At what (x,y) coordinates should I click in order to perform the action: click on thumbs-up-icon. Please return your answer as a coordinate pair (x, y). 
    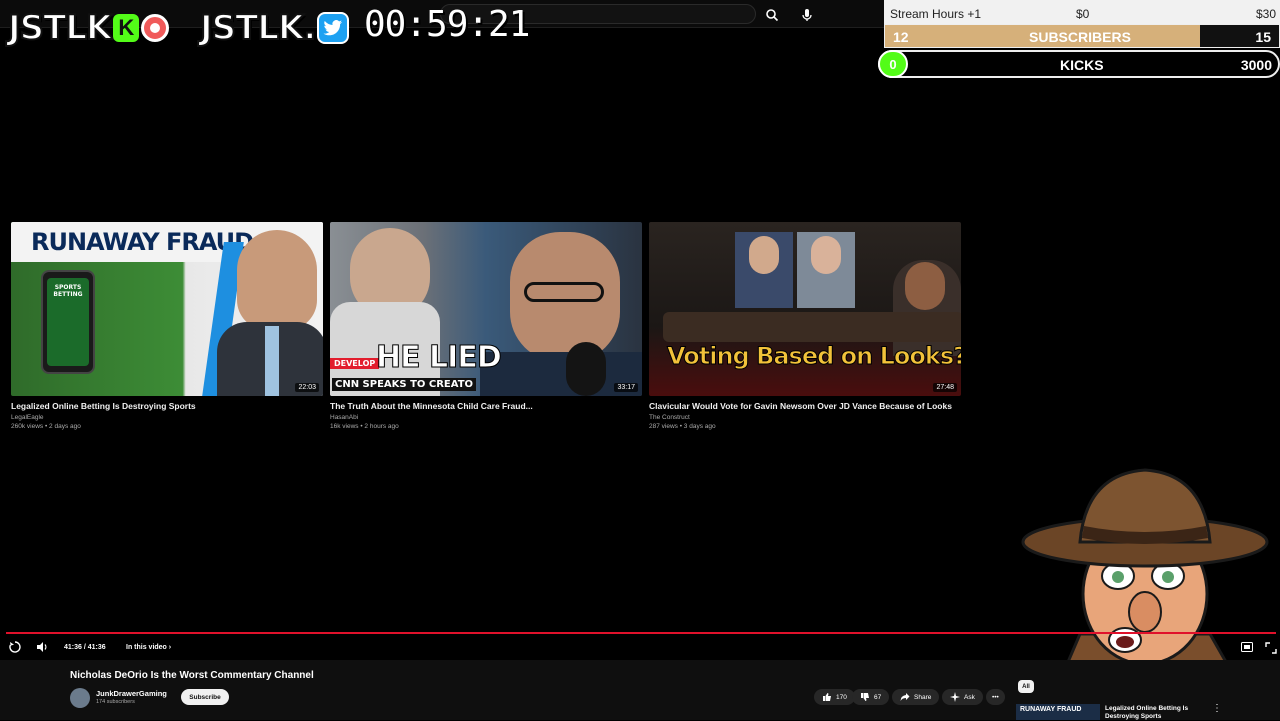
    Looking at the image, I should click on (827, 697).